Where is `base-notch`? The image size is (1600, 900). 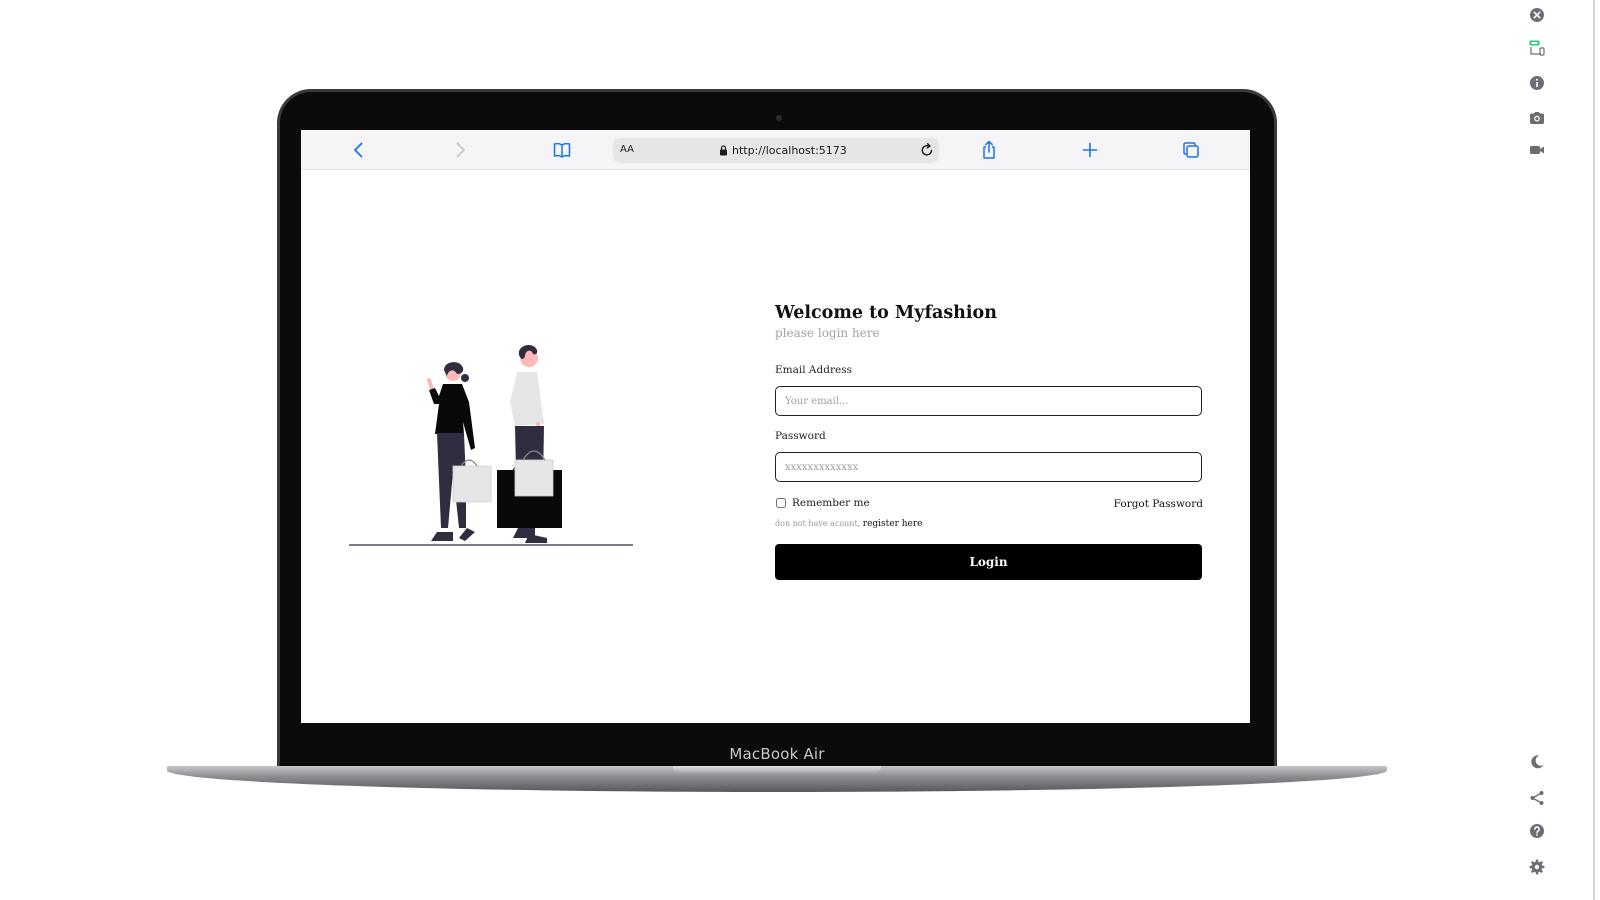
base-notch is located at coordinates (777, 770).